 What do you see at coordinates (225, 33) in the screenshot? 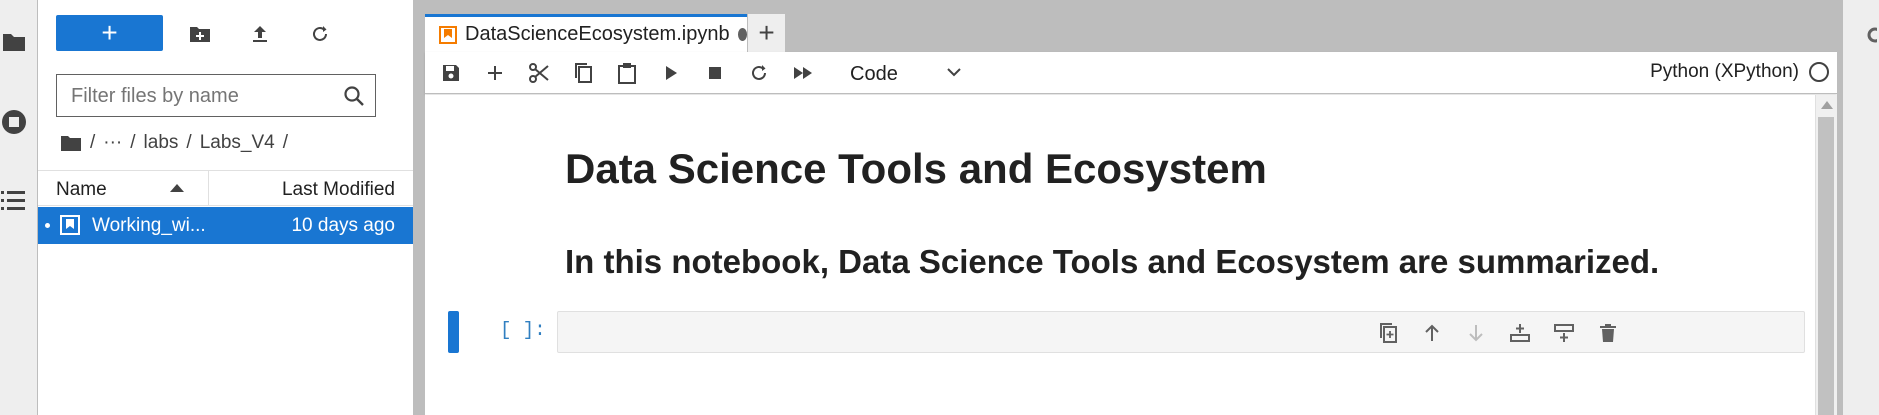
I see `file-browser-toolbar: +` at bounding box center [225, 33].